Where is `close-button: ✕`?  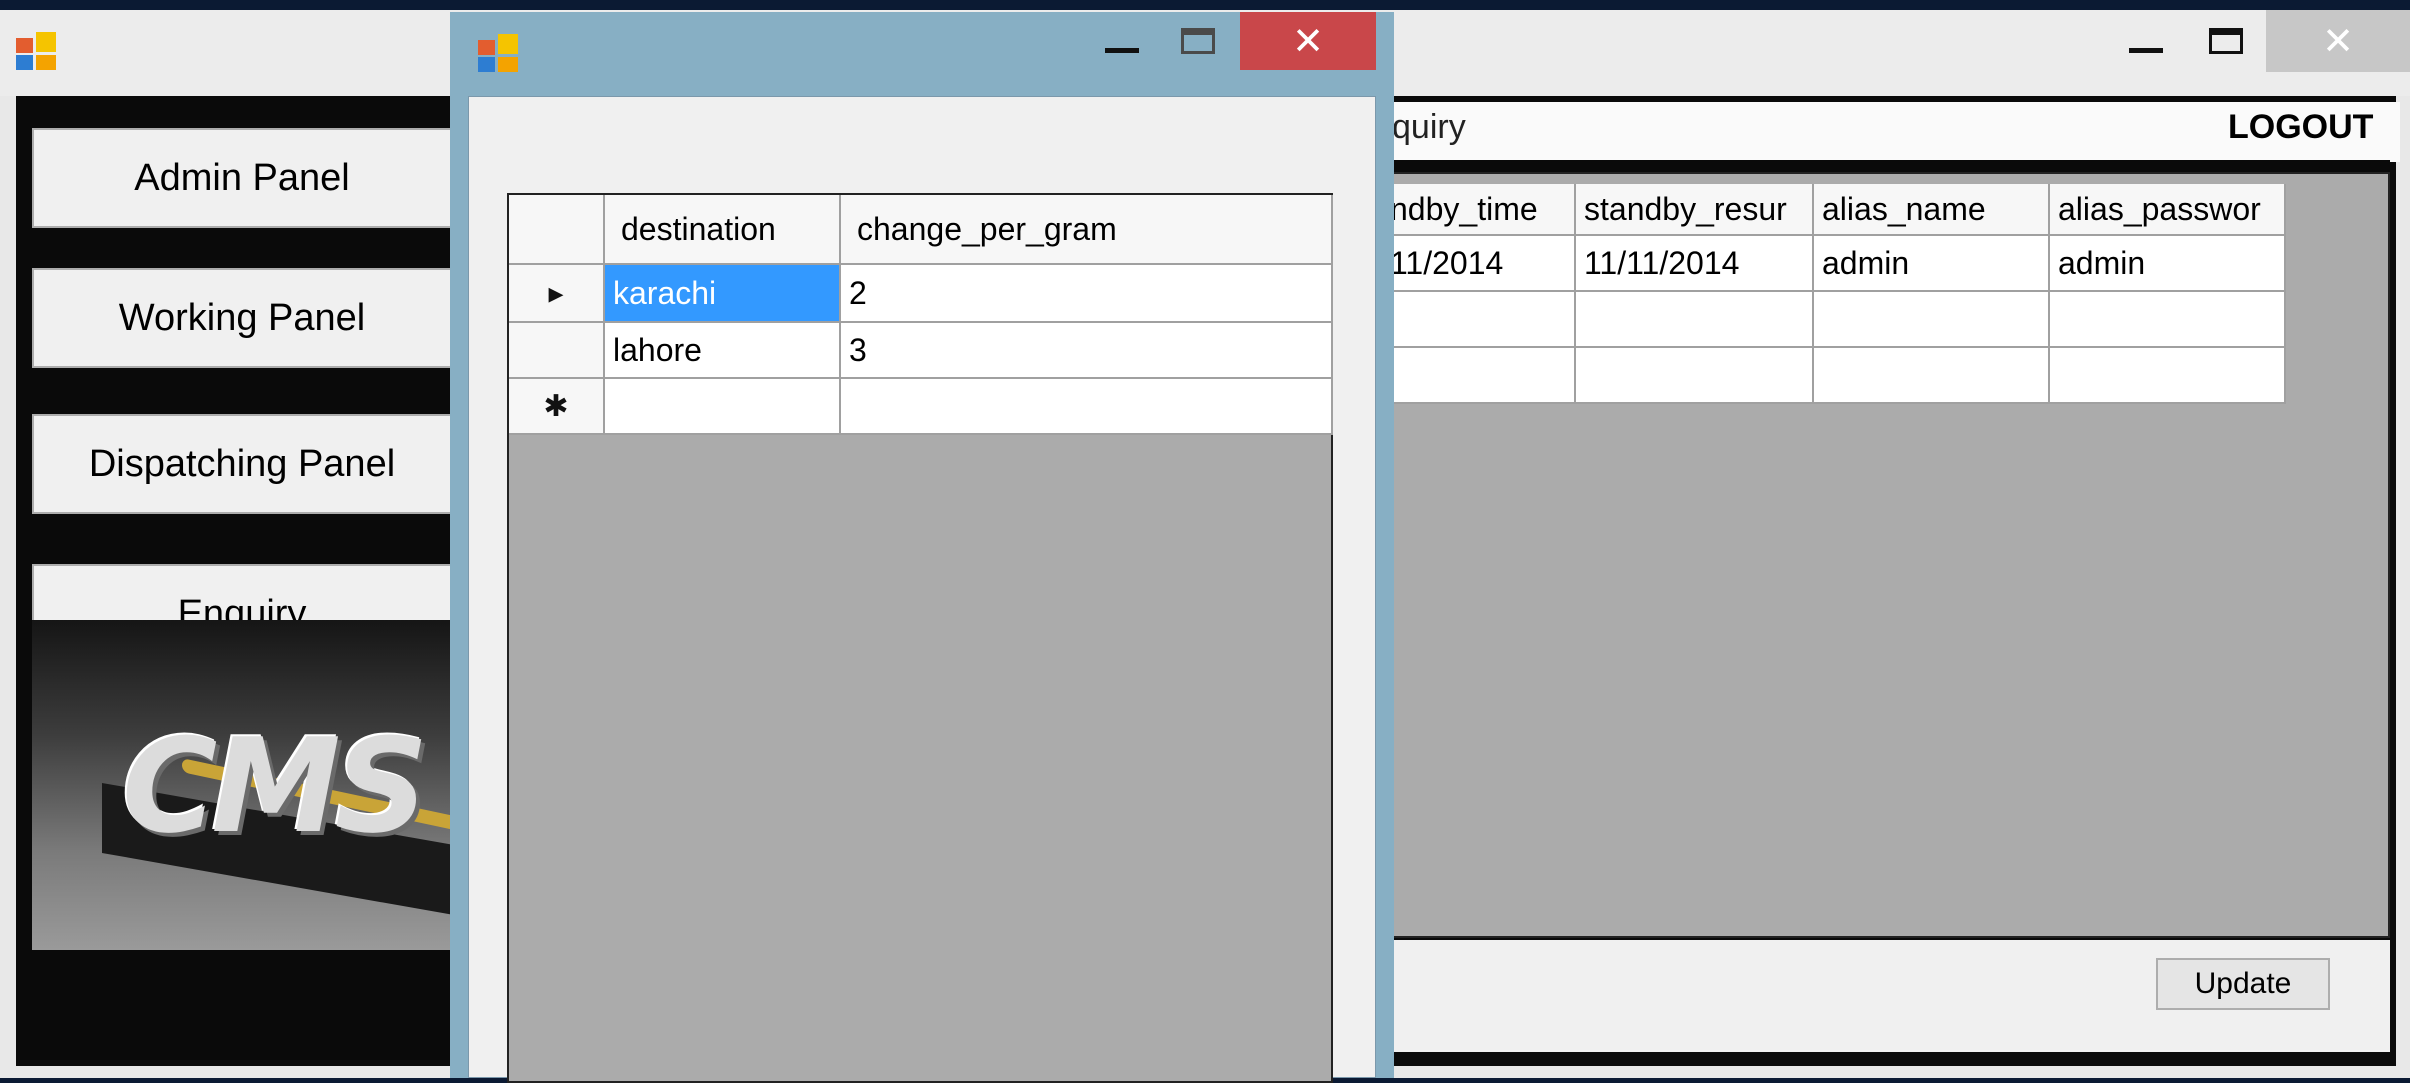 close-button: ✕ is located at coordinates (2338, 41).